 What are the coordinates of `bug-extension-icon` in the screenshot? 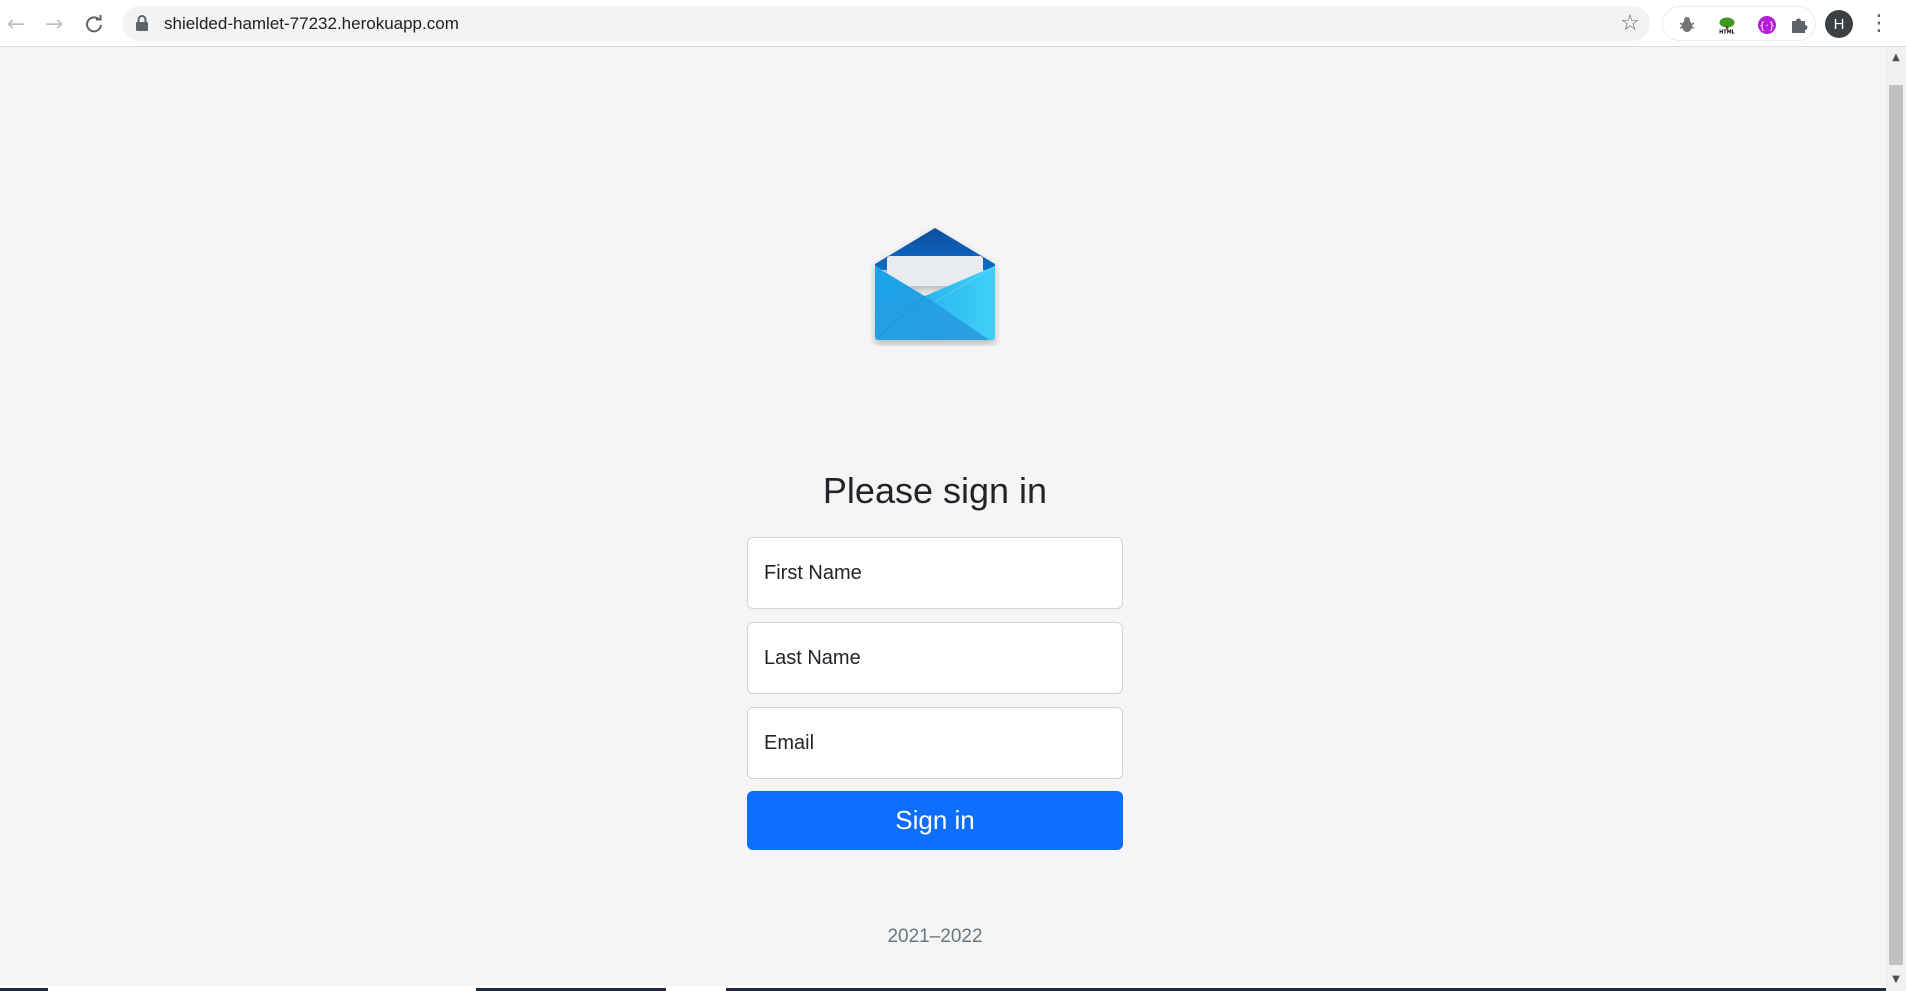 It's located at (1687, 25).